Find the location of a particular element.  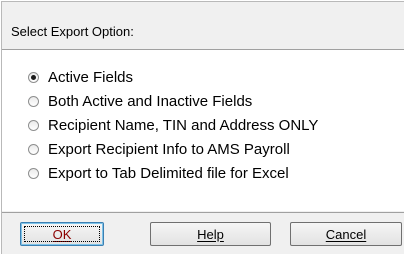

cancel-button: Cancel is located at coordinates (346, 234).